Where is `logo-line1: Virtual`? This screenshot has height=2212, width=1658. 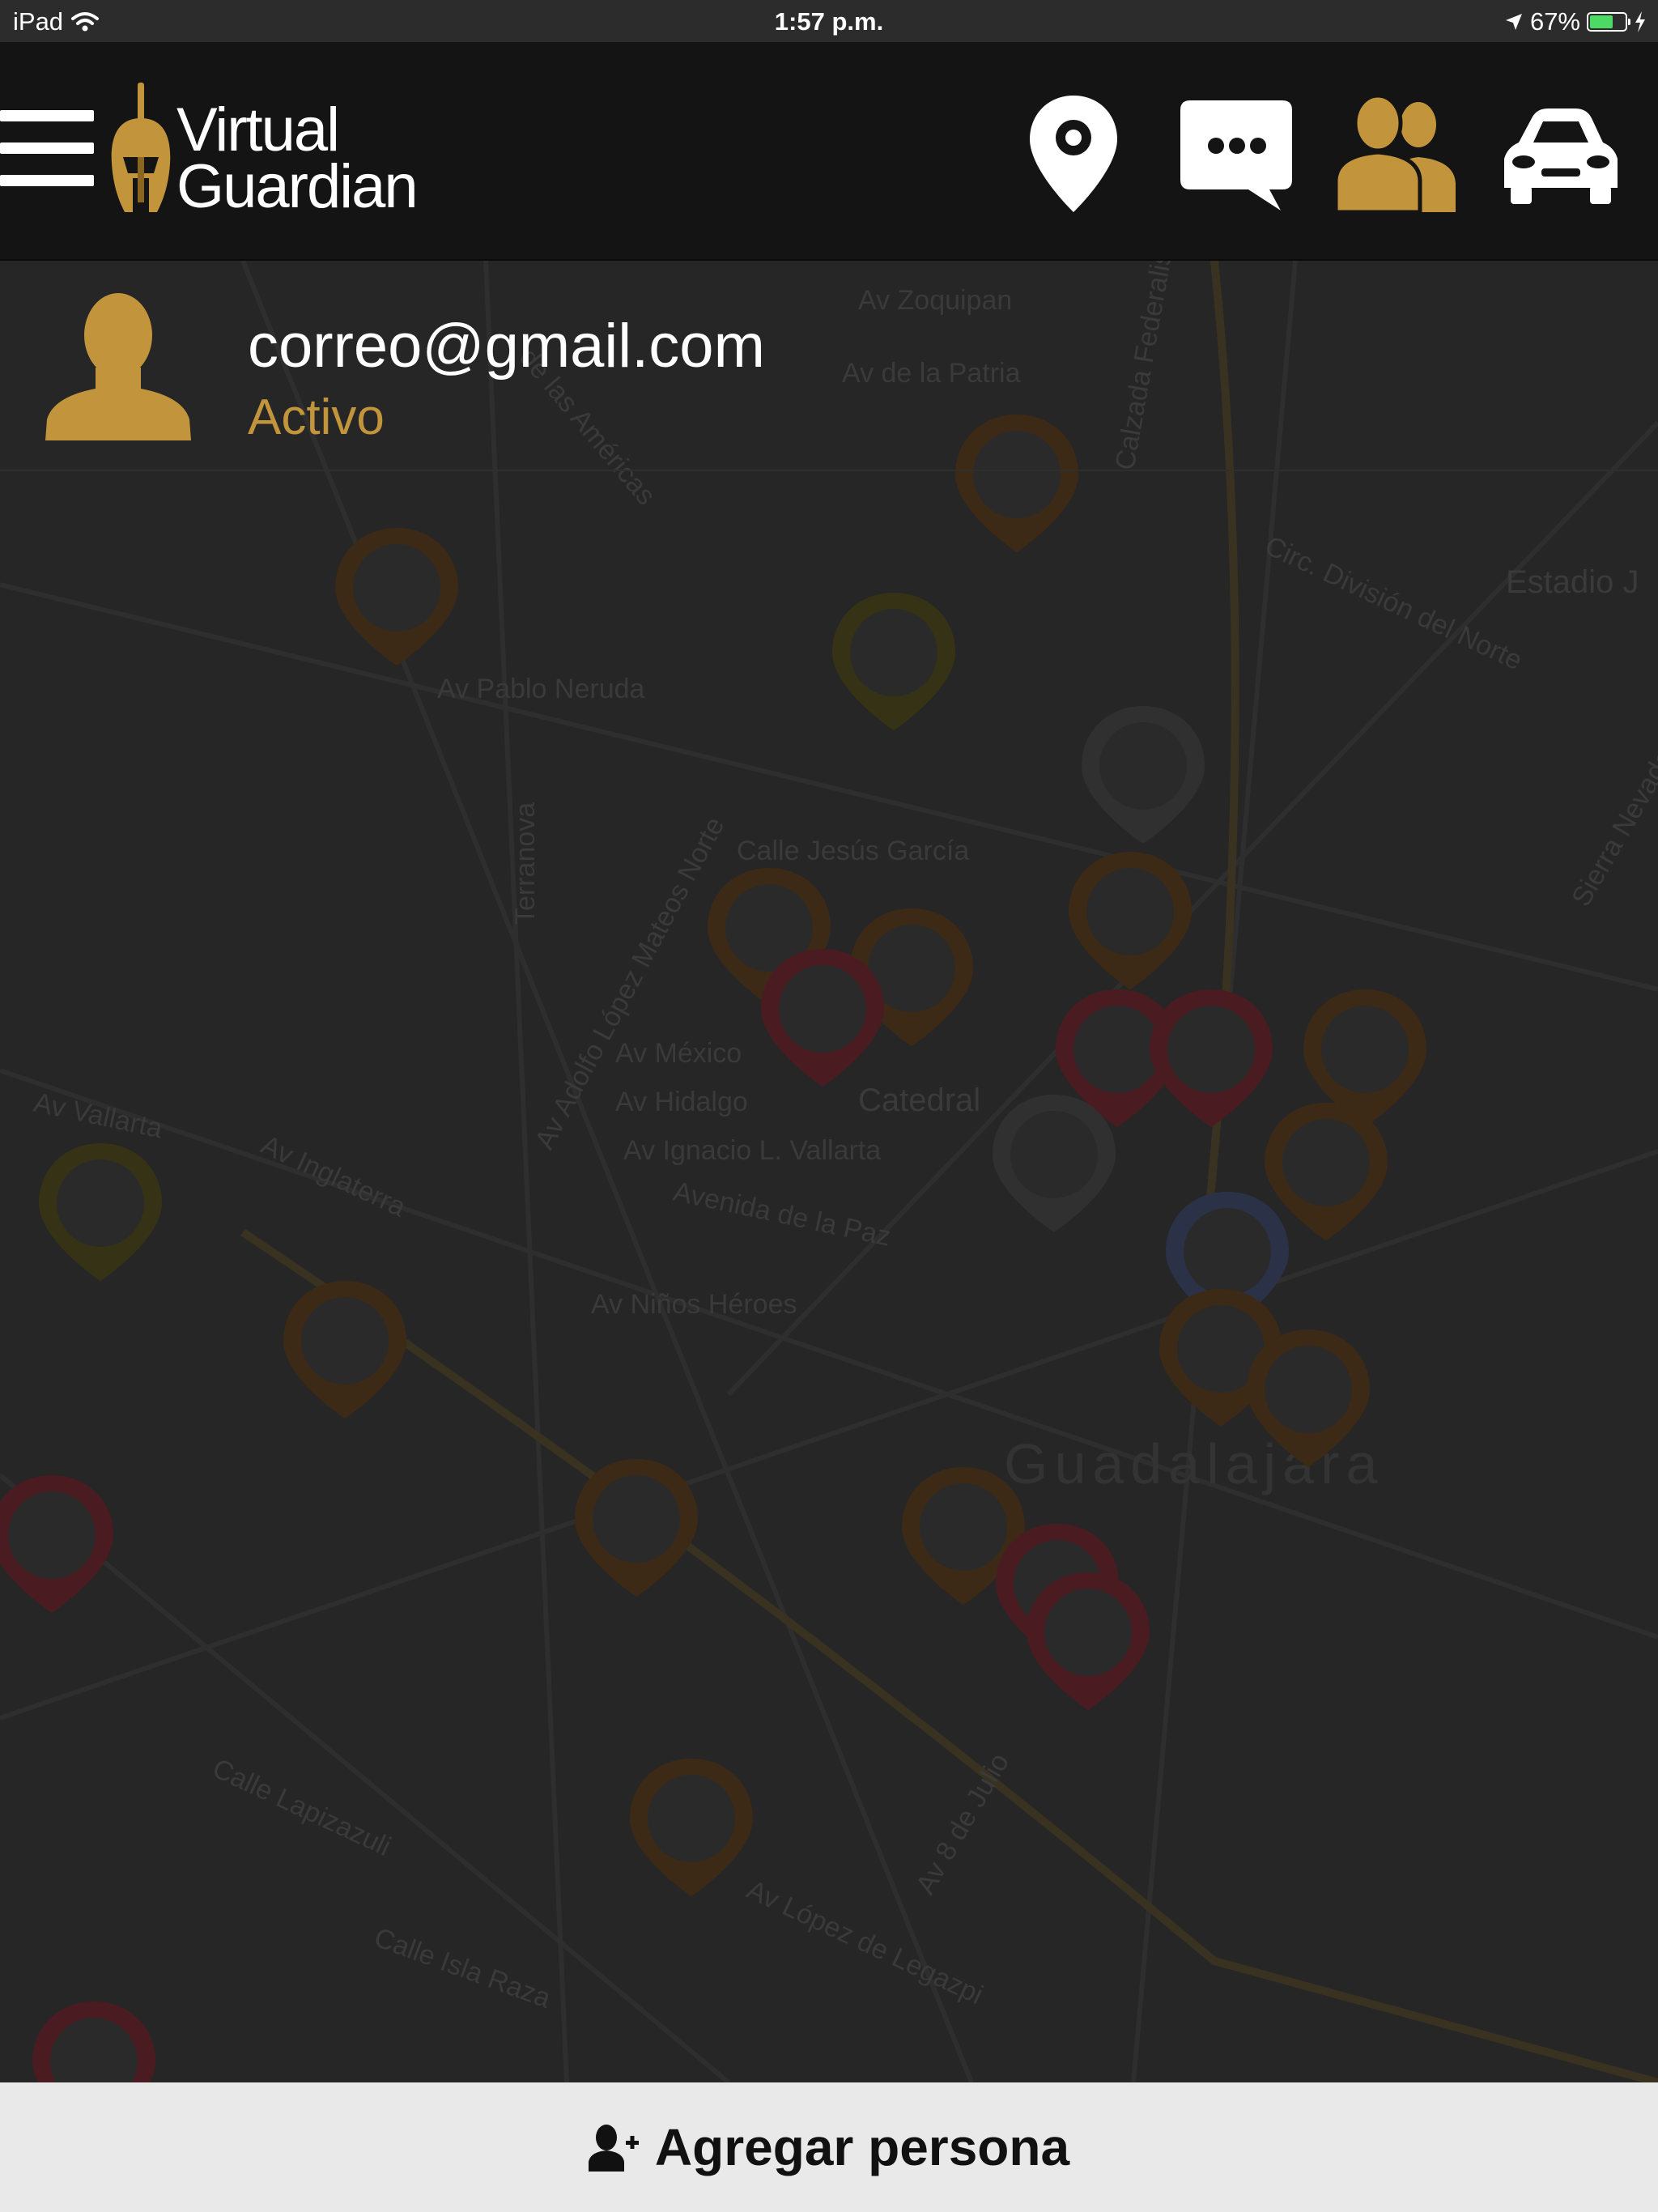 logo-line1: Virtual is located at coordinates (258, 130).